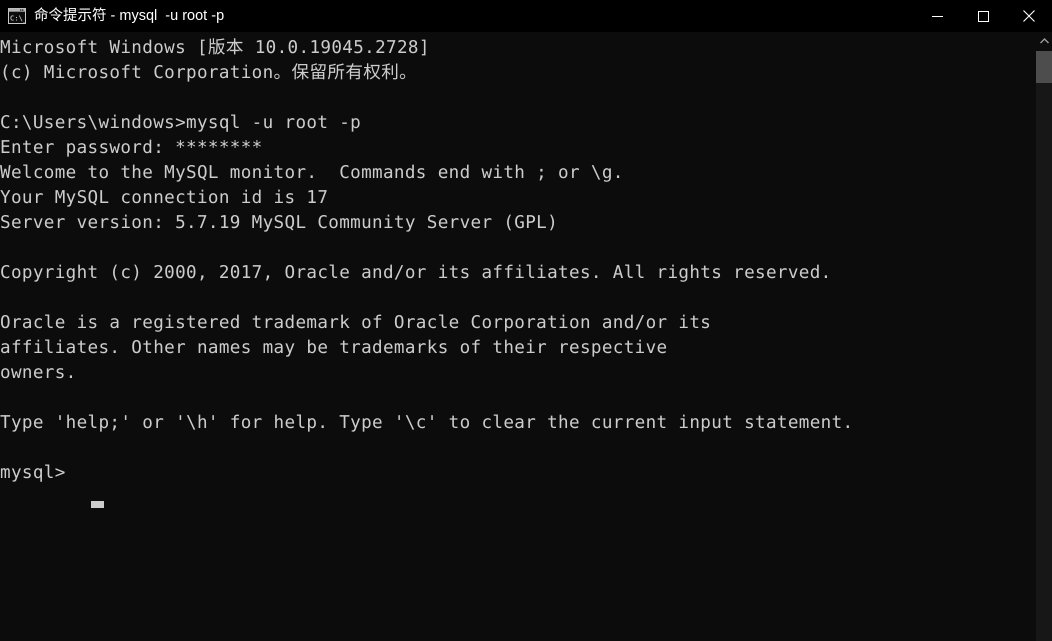 The width and height of the screenshot is (1052, 641). I want to click on vertical-scrollbar, so click(1043, 336).